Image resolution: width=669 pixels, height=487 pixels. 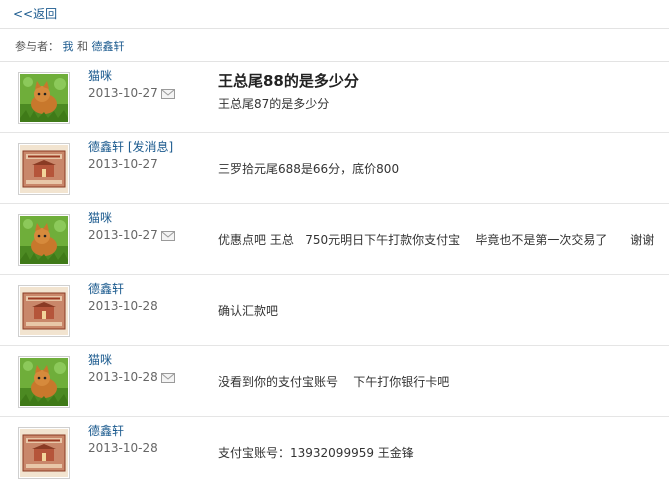 What do you see at coordinates (334, 310) in the screenshot?
I see `message-row: 德鑫轩 2013-10-28 确认汇款吧` at bounding box center [334, 310].